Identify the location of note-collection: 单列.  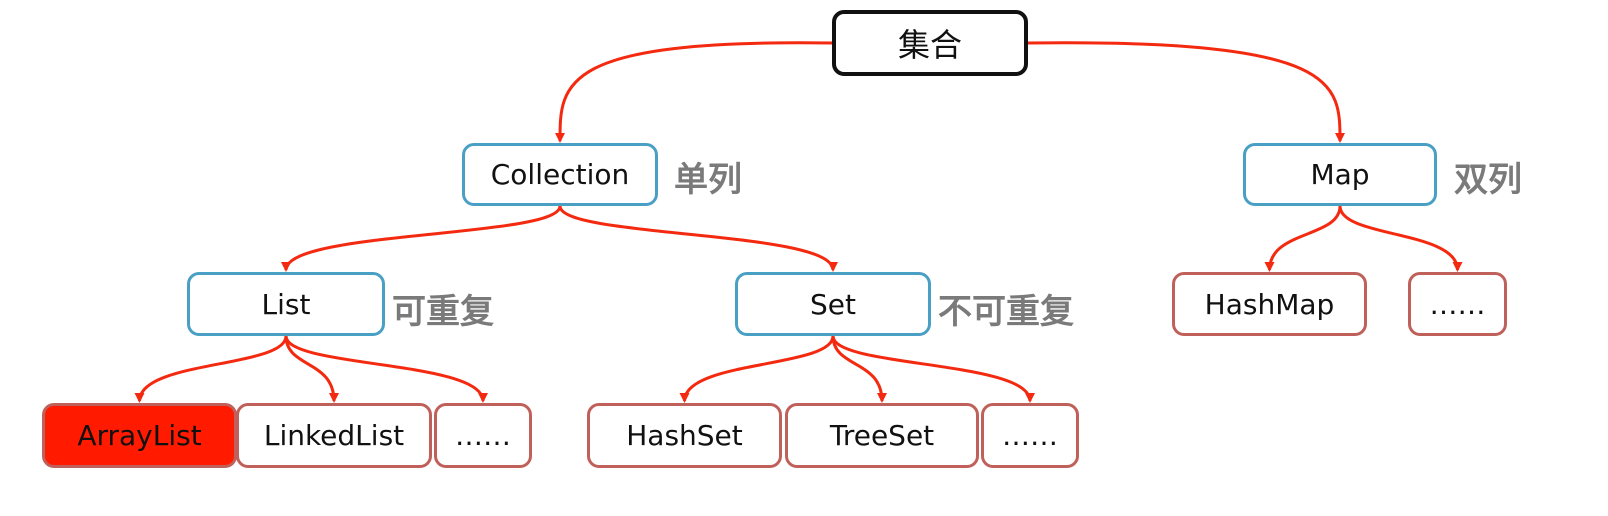
(708, 180).